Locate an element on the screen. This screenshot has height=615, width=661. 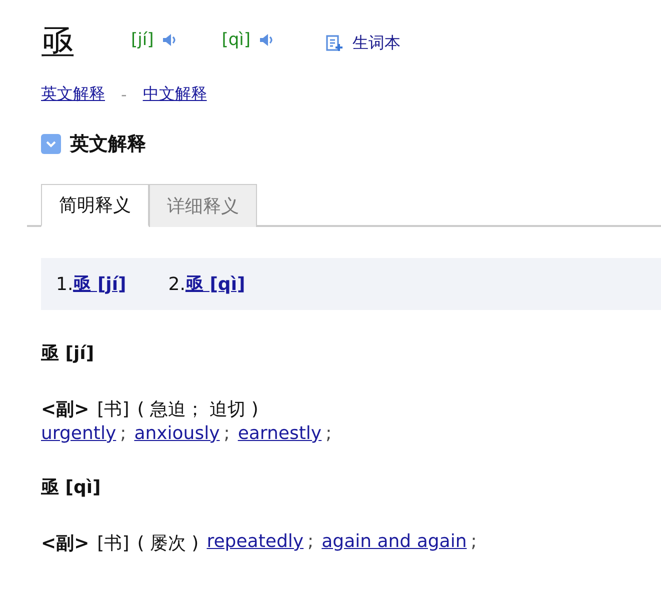
nav-link: 英文解释 is located at coordinates (73, 94).